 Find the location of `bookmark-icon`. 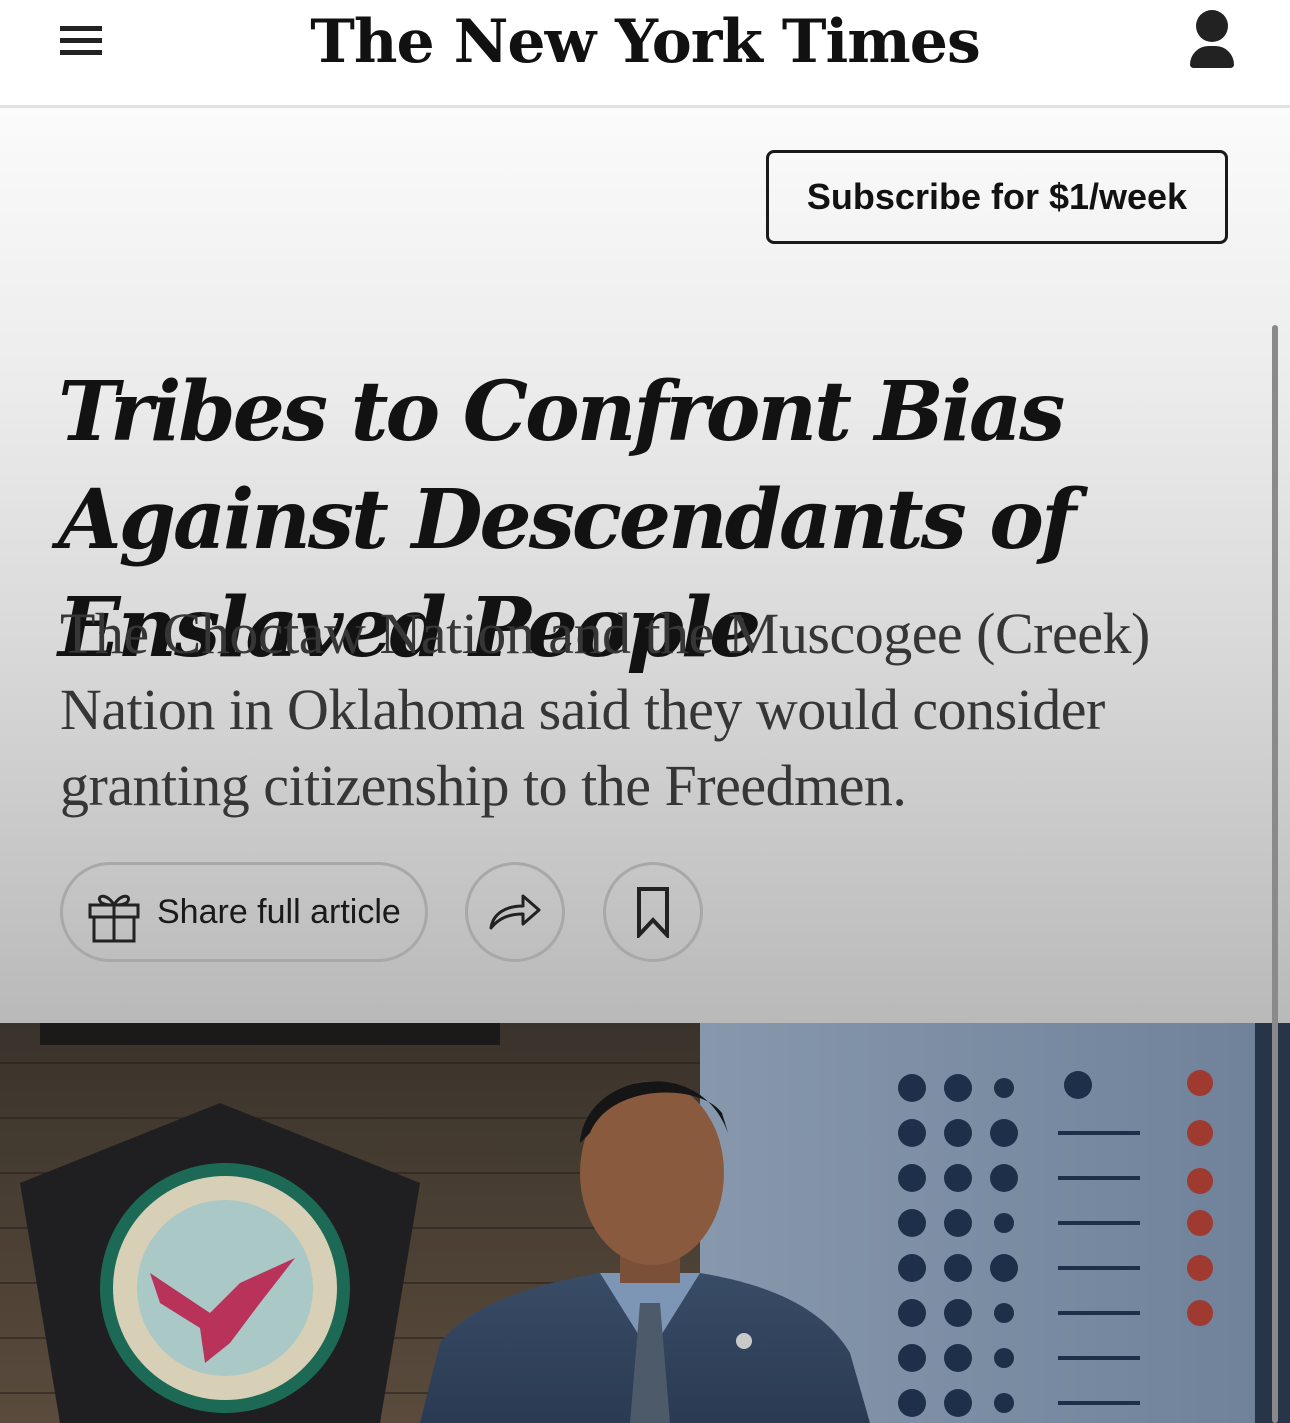

bookmark-icon is located at coordinates (653, 912).